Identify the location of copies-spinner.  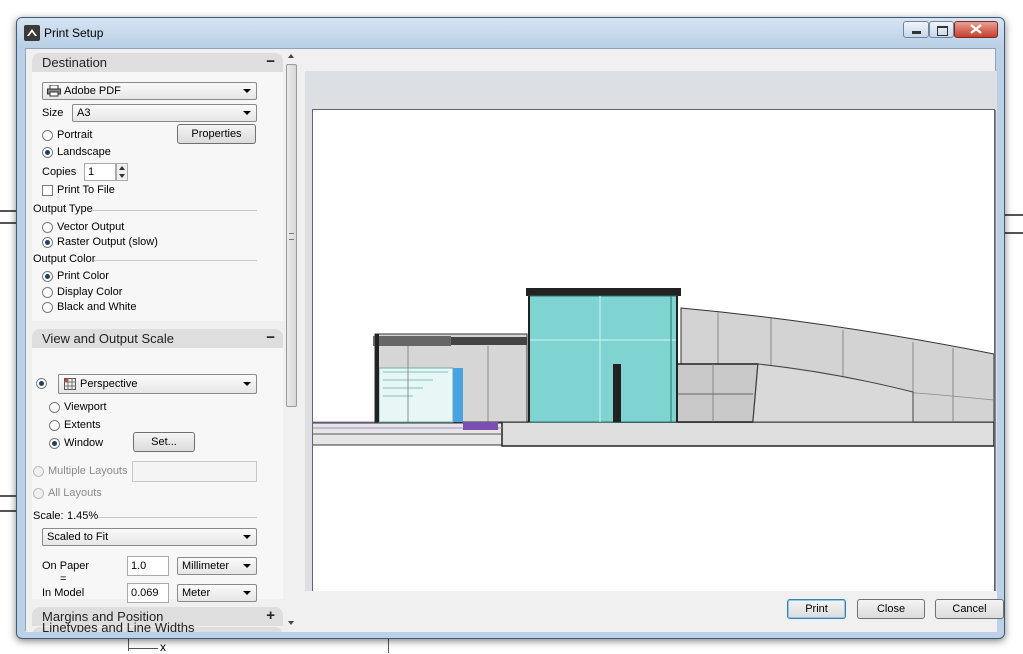
(122, 172).